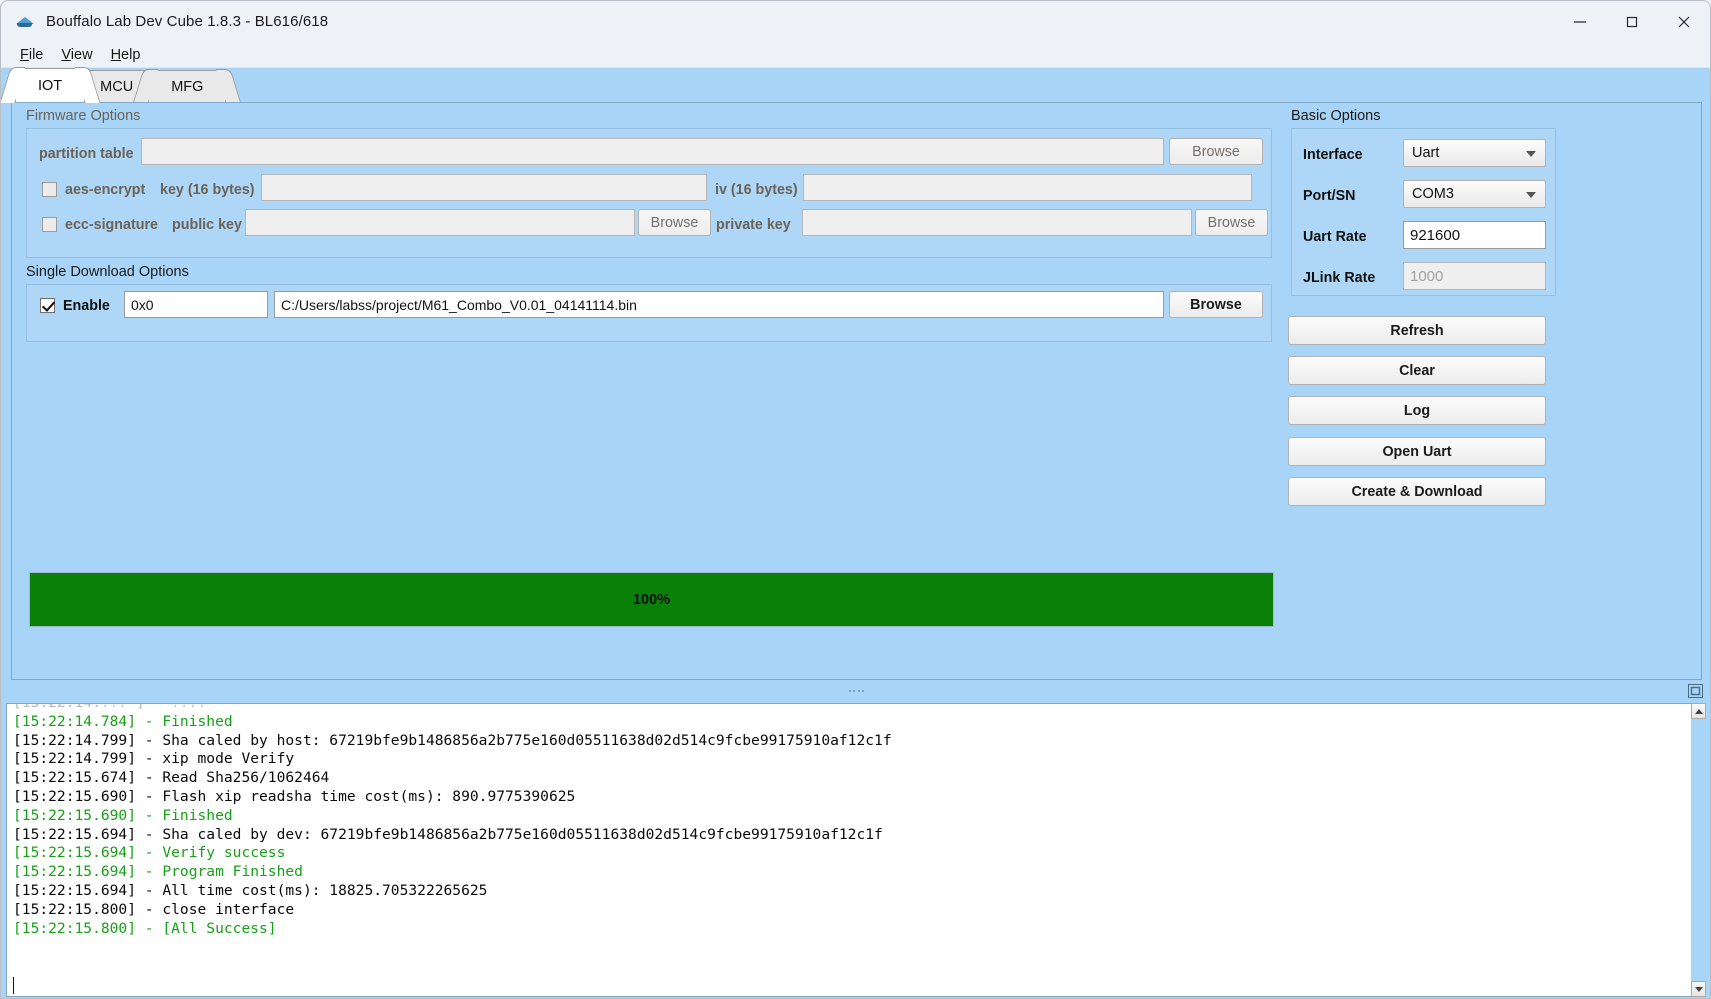 This screenshot has width=1711, height=999. I want to click on progress-percent-label: 100%, so click(651, 599).